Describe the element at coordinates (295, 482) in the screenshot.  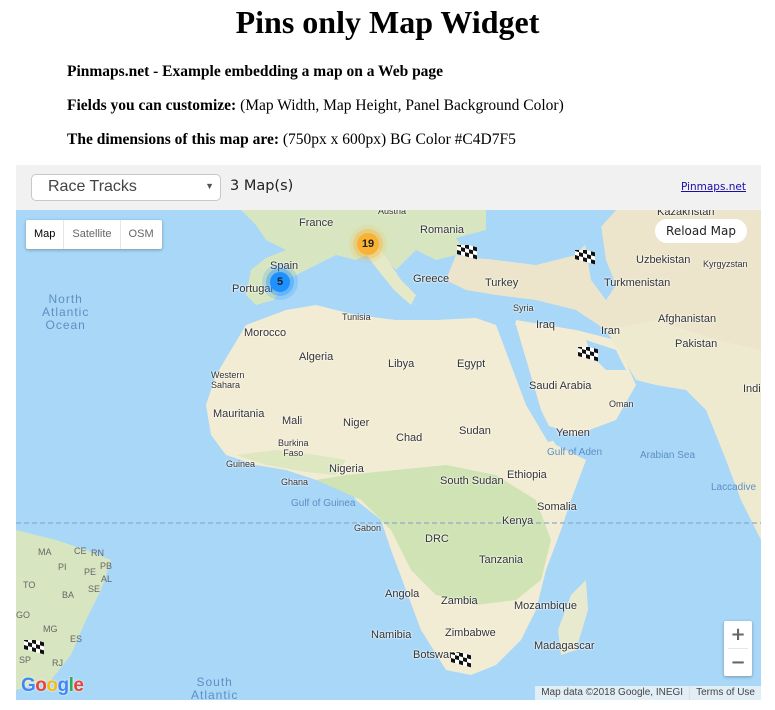
I see `label-ghana: Ghana` at that location.